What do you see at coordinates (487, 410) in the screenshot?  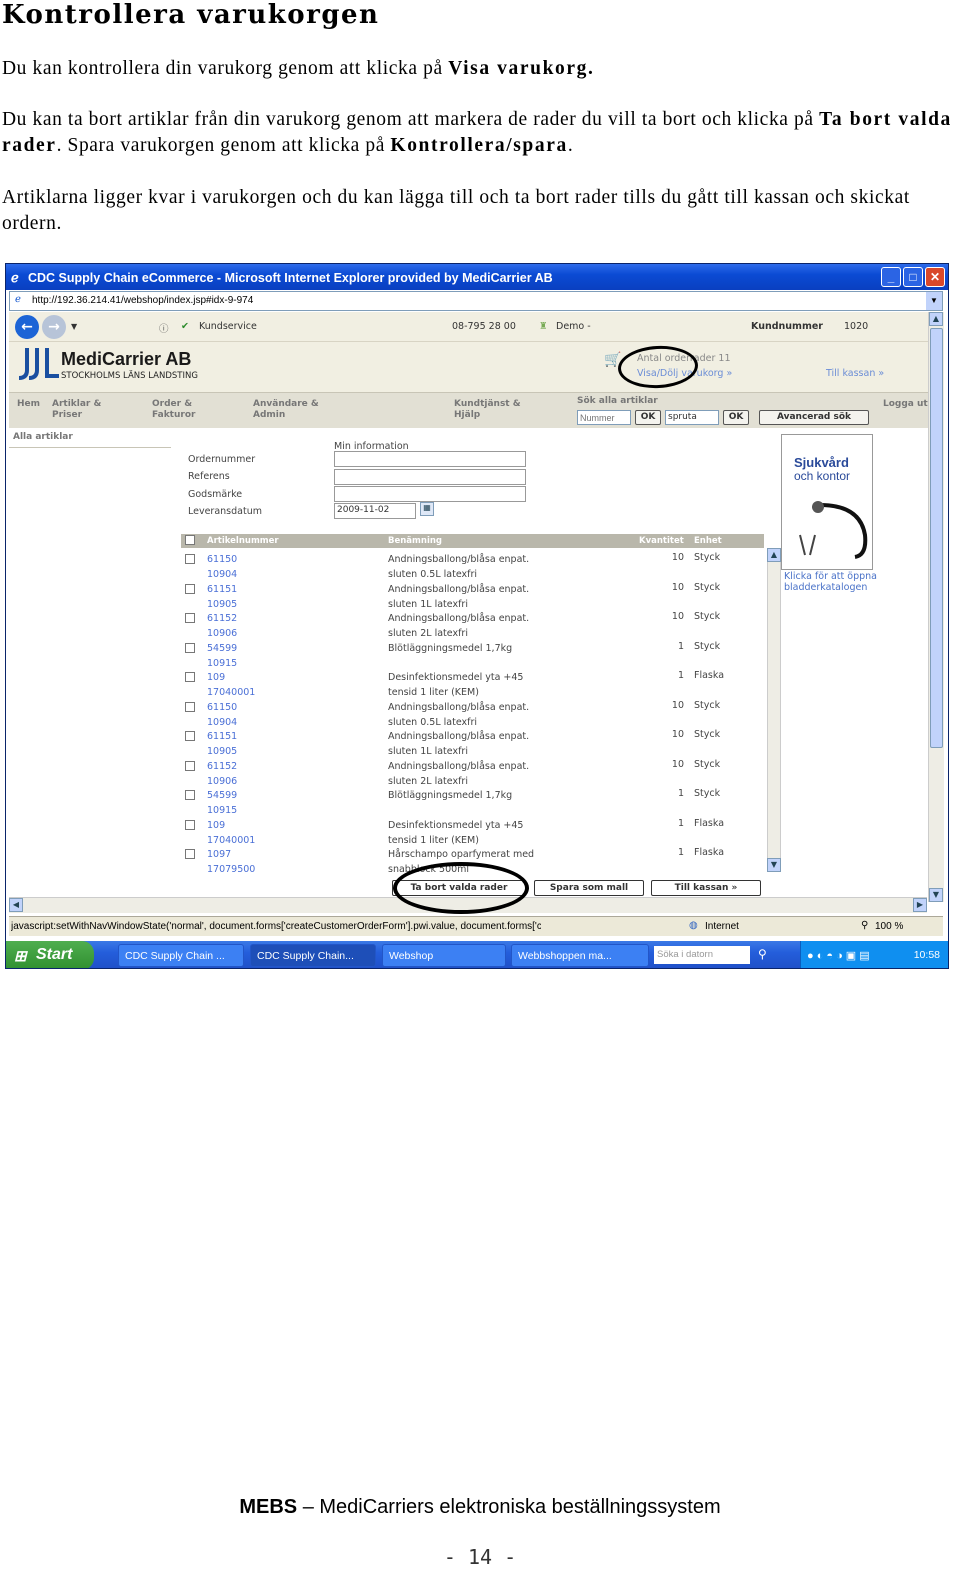 I see `menu-kundtjanst: Kundtjänst & Hjälp` at bounding box center [487, 410].